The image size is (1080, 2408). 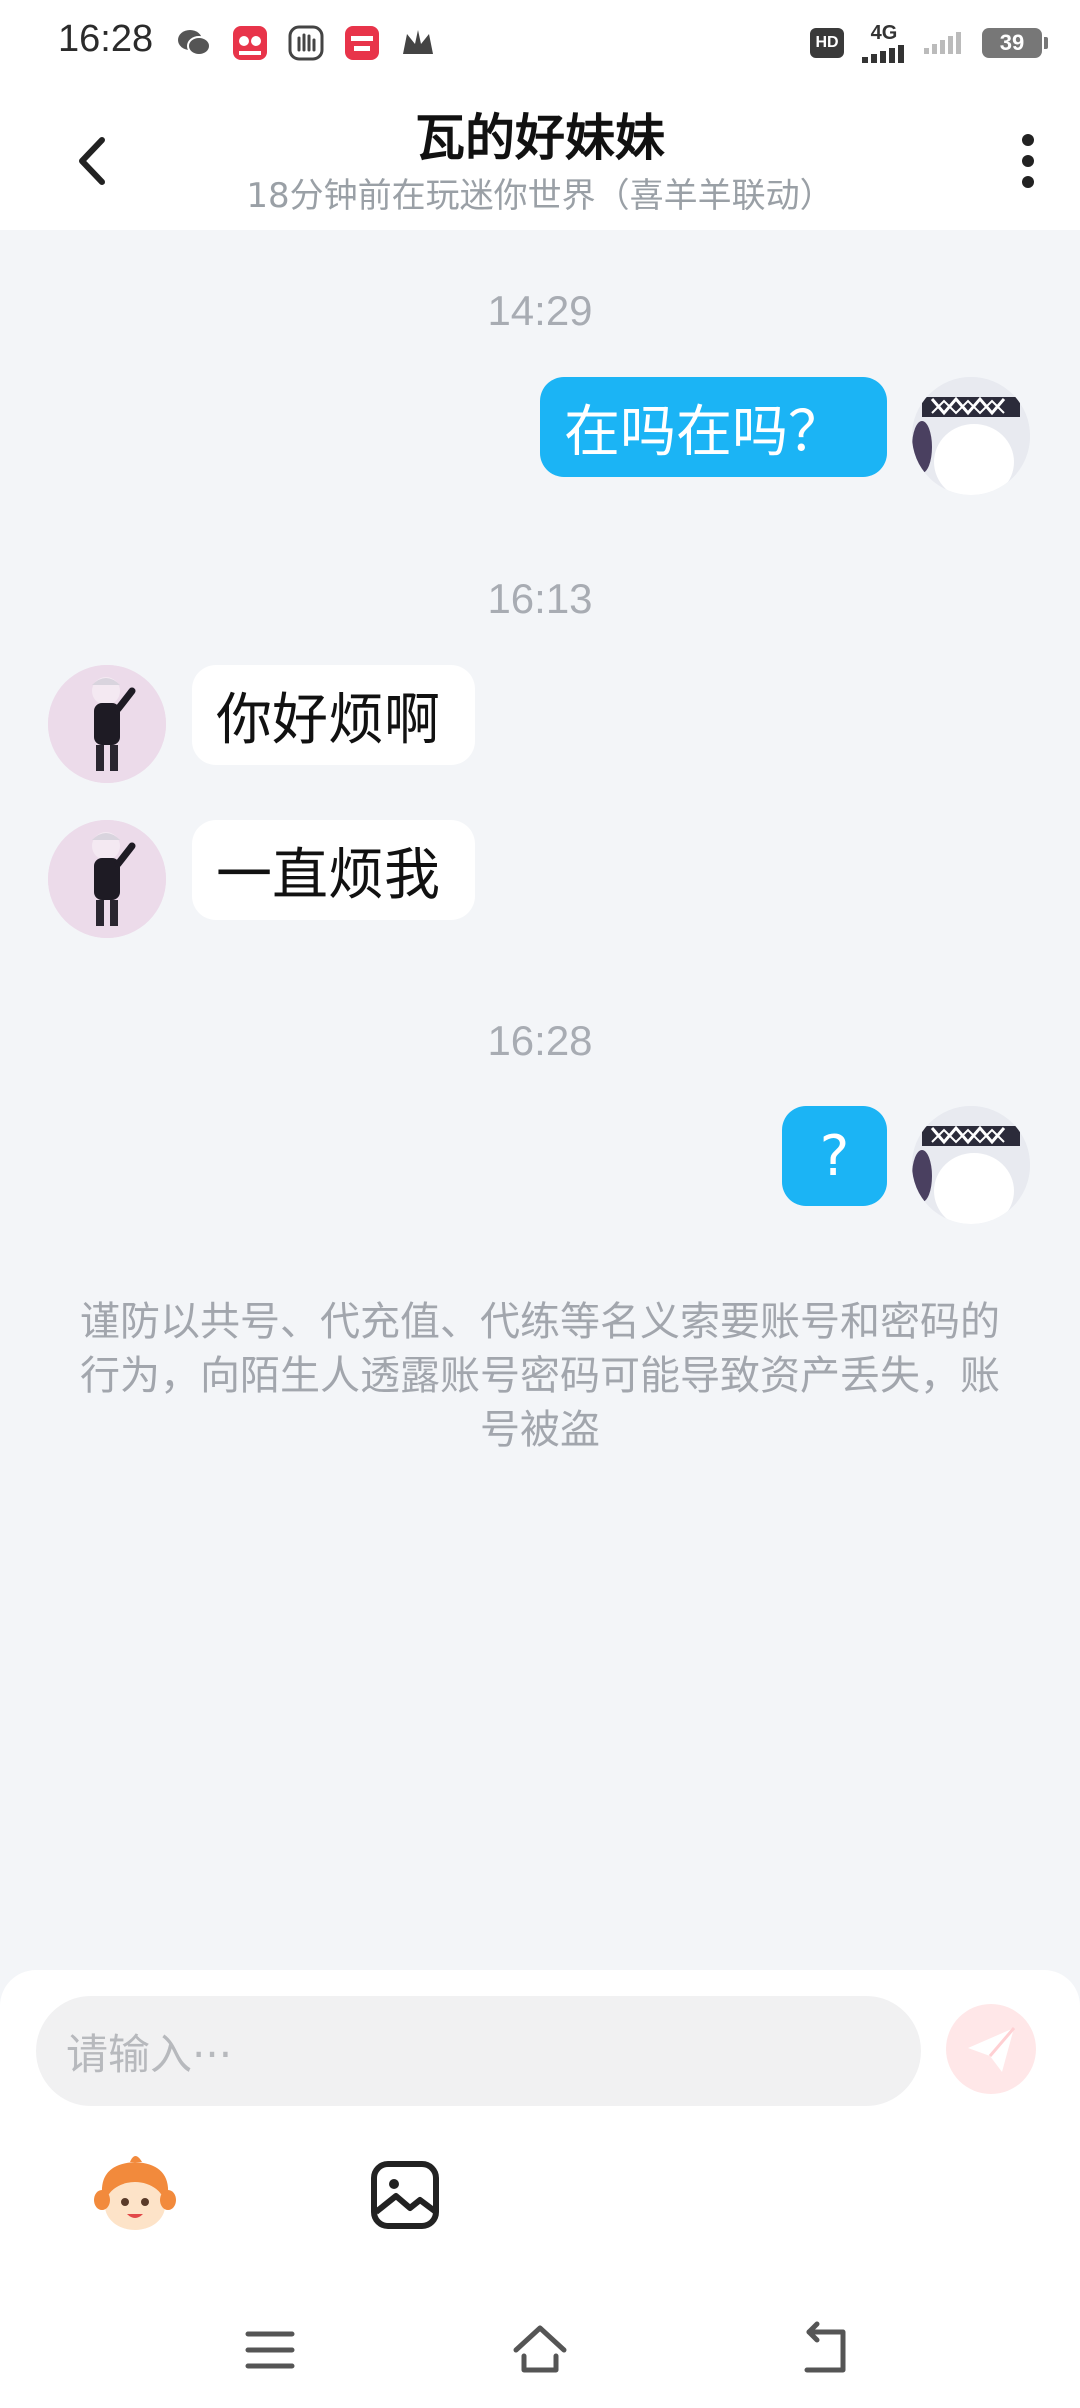 I want to click on notification-icons, so click(x=306, y=43).